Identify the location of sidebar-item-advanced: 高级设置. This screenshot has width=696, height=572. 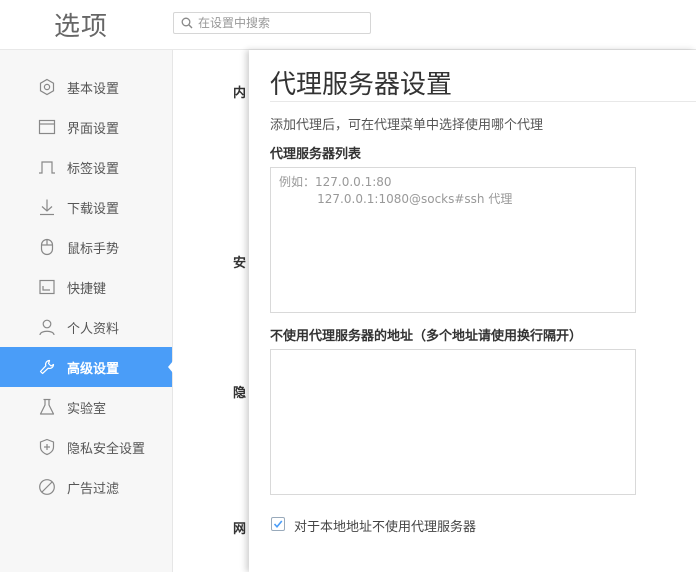
(86, 367).